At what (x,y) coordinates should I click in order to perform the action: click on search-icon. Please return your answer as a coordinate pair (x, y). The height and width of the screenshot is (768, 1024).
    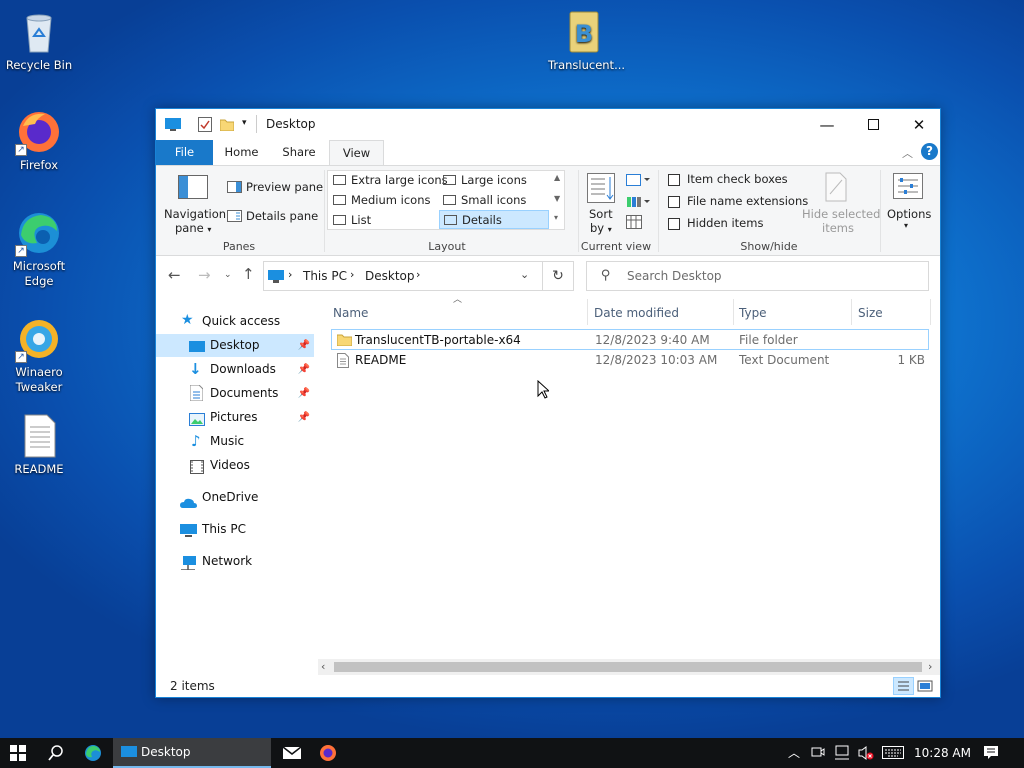
    Looking at the image, I should click on (55, 753).